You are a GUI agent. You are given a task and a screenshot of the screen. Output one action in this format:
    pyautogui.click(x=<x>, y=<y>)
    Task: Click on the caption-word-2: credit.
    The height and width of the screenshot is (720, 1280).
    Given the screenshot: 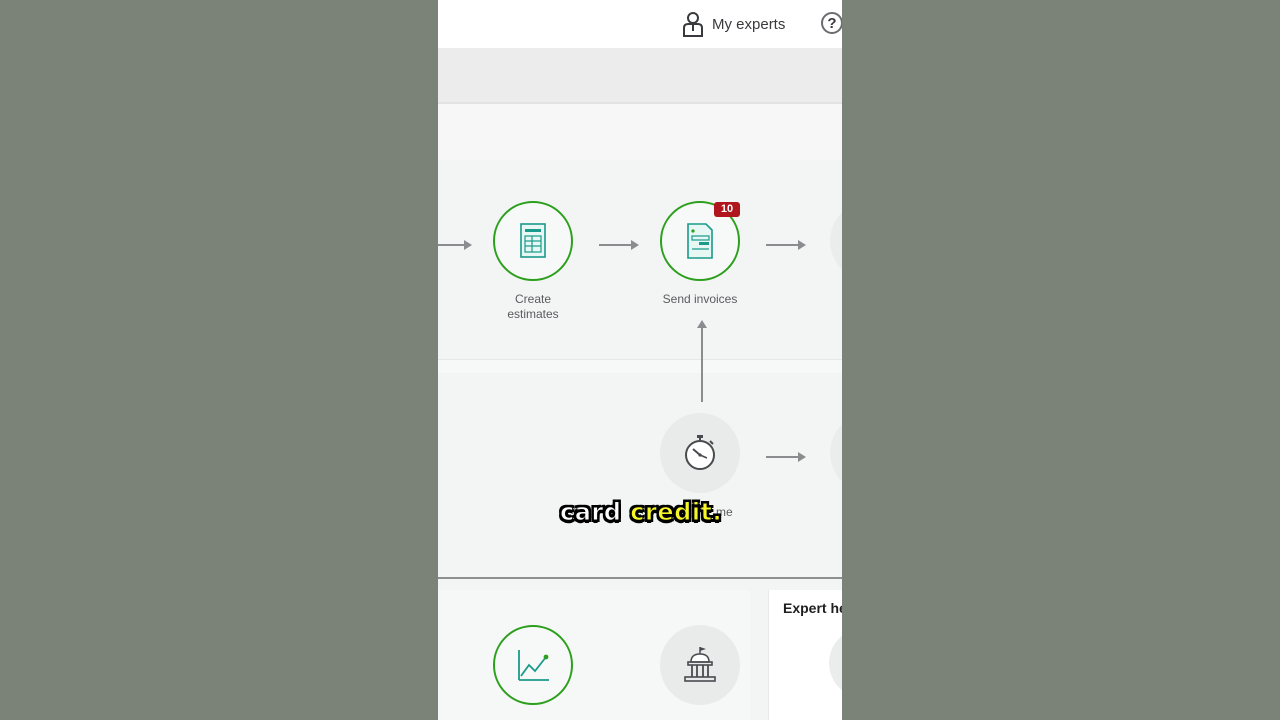 What is the action you would take?
    pyautogui.click(x=676, y=512)
    